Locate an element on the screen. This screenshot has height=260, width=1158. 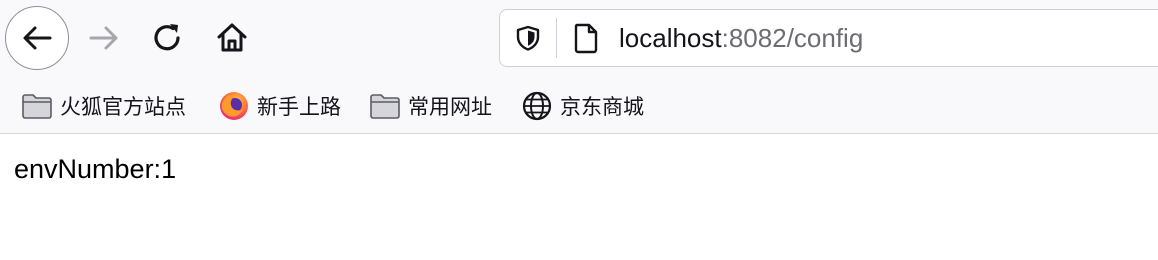
page-body-text: envNumber:1 is located at coordinates (95, 169).